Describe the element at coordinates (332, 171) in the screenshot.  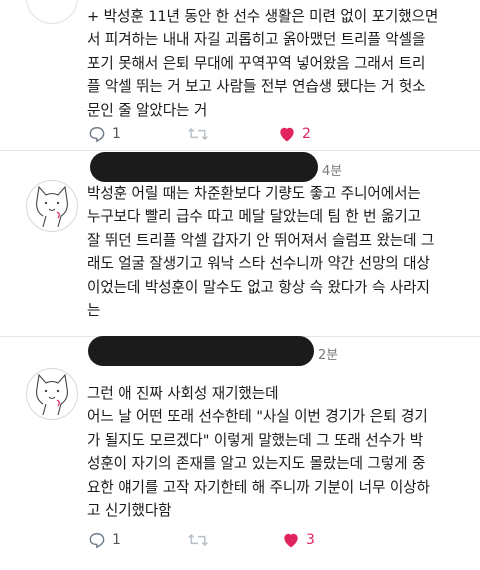
I see `timestamp: 4분` at that location.